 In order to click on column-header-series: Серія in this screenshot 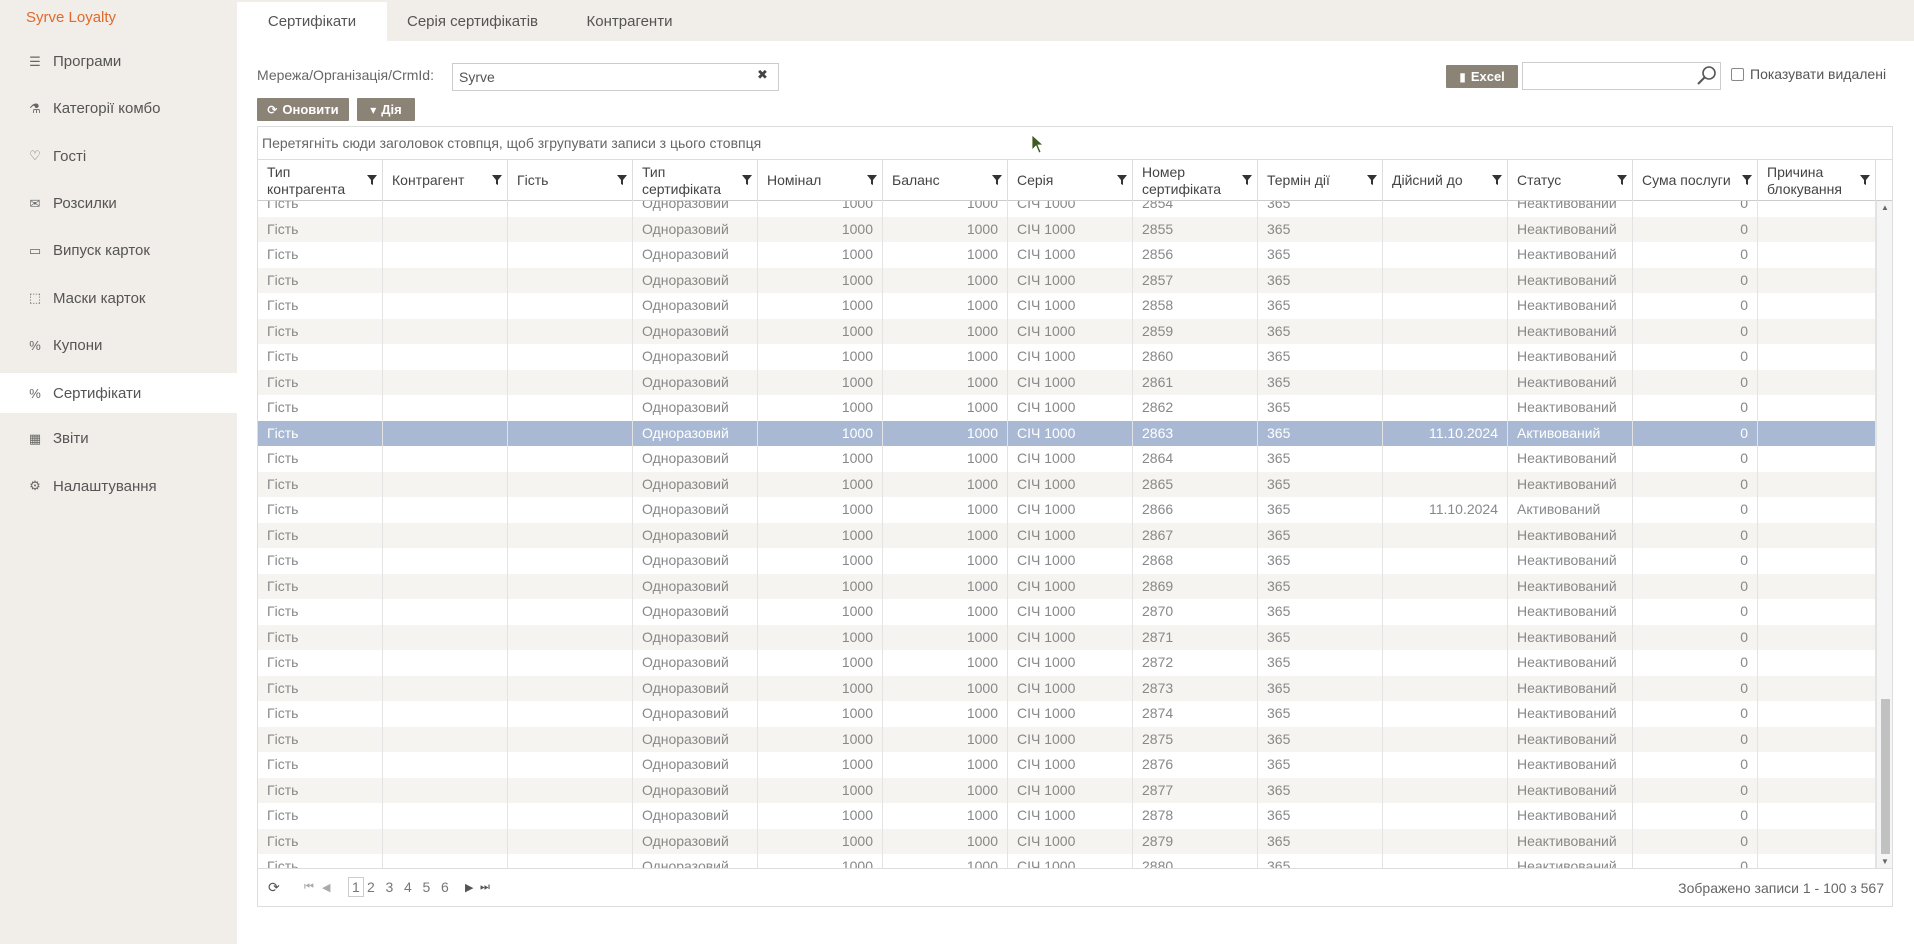, I will do `click(1070, 180)`.